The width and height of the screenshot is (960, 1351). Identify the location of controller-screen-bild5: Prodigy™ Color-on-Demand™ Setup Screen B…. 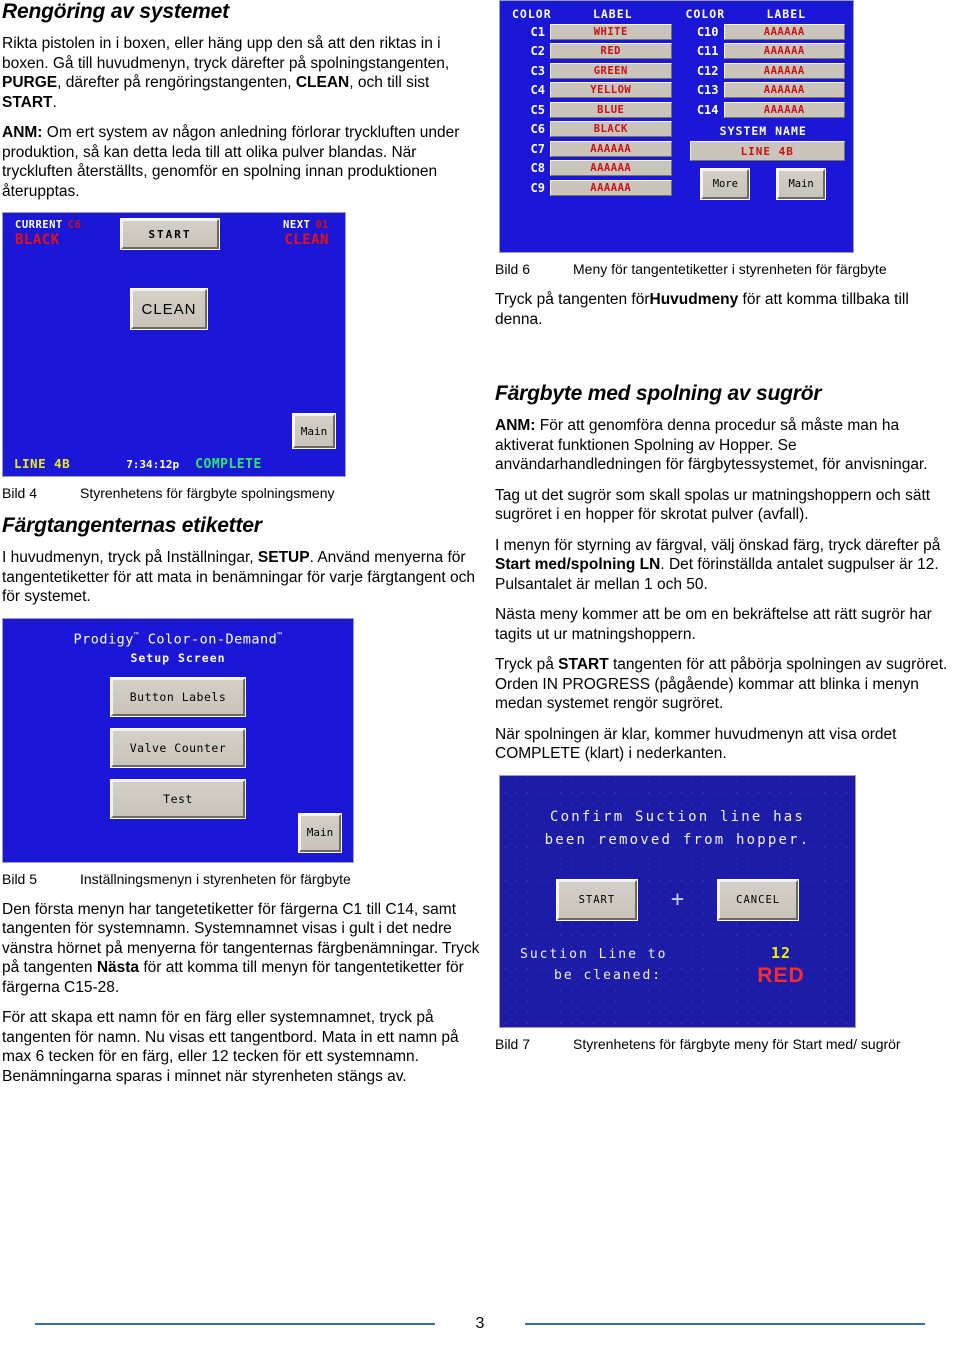
(178, 740).